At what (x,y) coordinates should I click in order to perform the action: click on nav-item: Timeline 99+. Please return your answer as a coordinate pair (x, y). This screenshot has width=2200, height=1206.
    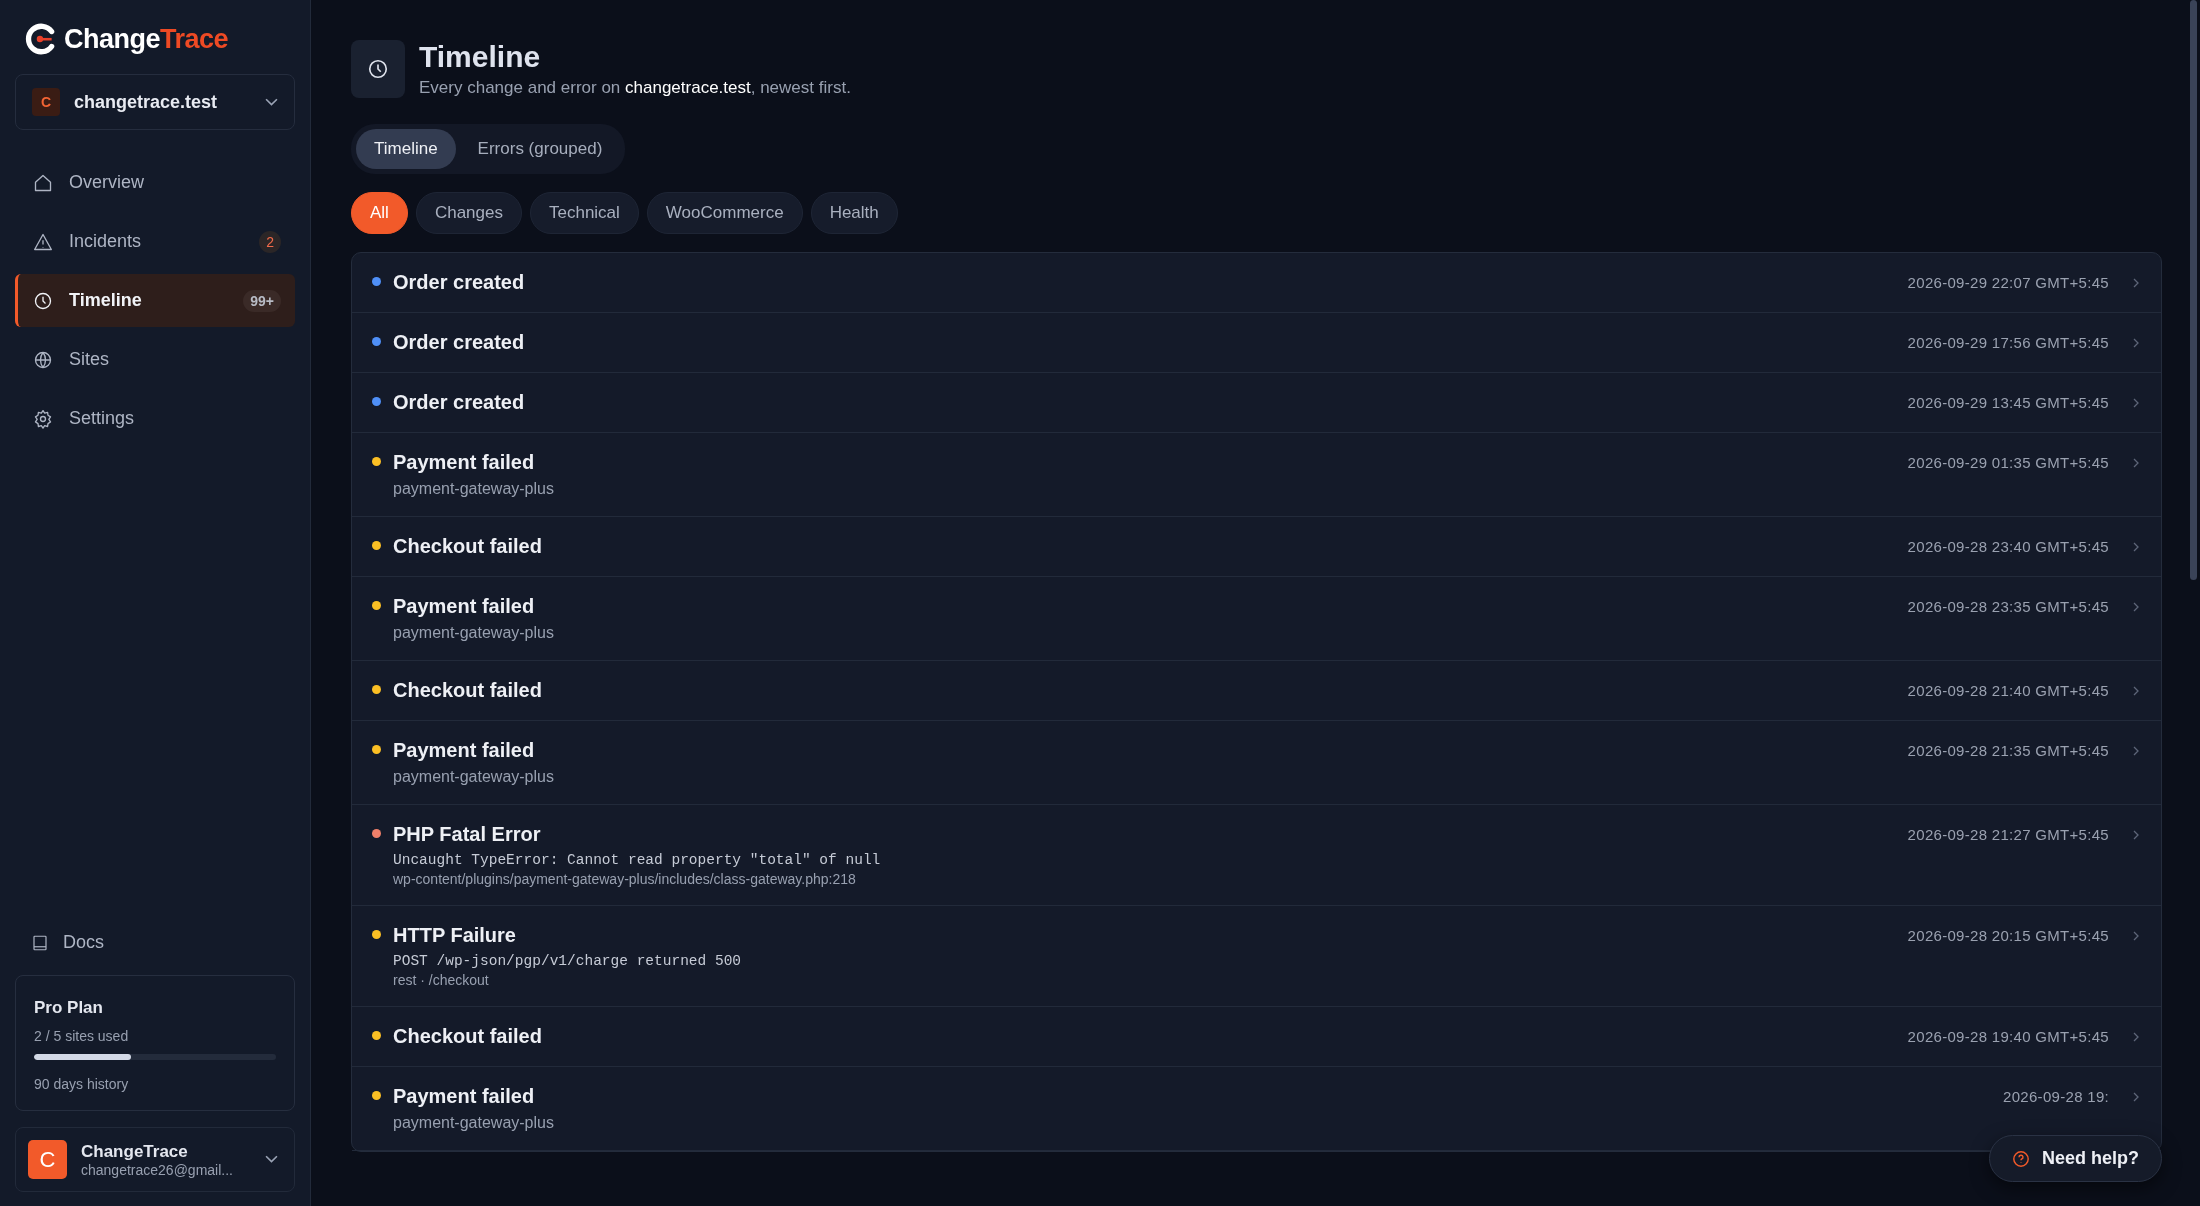
    Looking at the image, I should click on (155, 300).